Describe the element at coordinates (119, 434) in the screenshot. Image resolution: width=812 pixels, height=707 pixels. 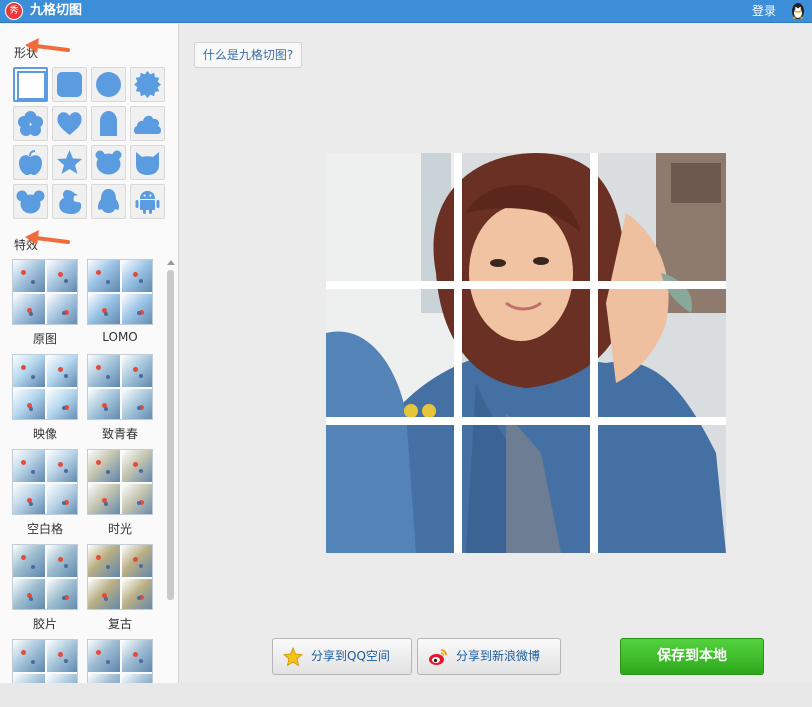
I see `effect-label: 致青春` at that location.